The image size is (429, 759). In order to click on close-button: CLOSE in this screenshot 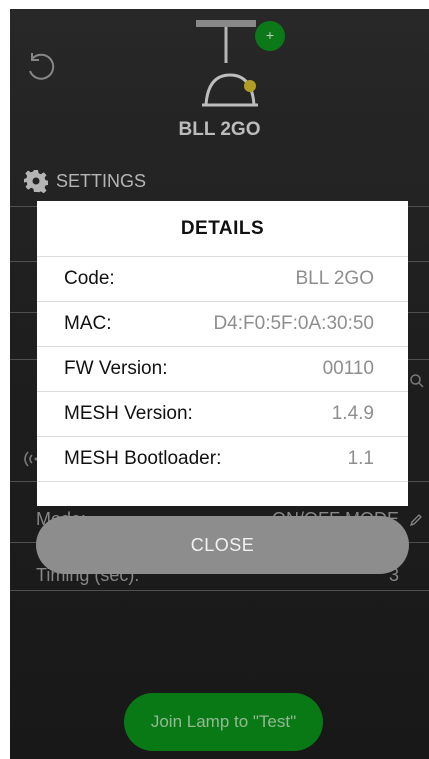, I will do `click(222, 545)`.